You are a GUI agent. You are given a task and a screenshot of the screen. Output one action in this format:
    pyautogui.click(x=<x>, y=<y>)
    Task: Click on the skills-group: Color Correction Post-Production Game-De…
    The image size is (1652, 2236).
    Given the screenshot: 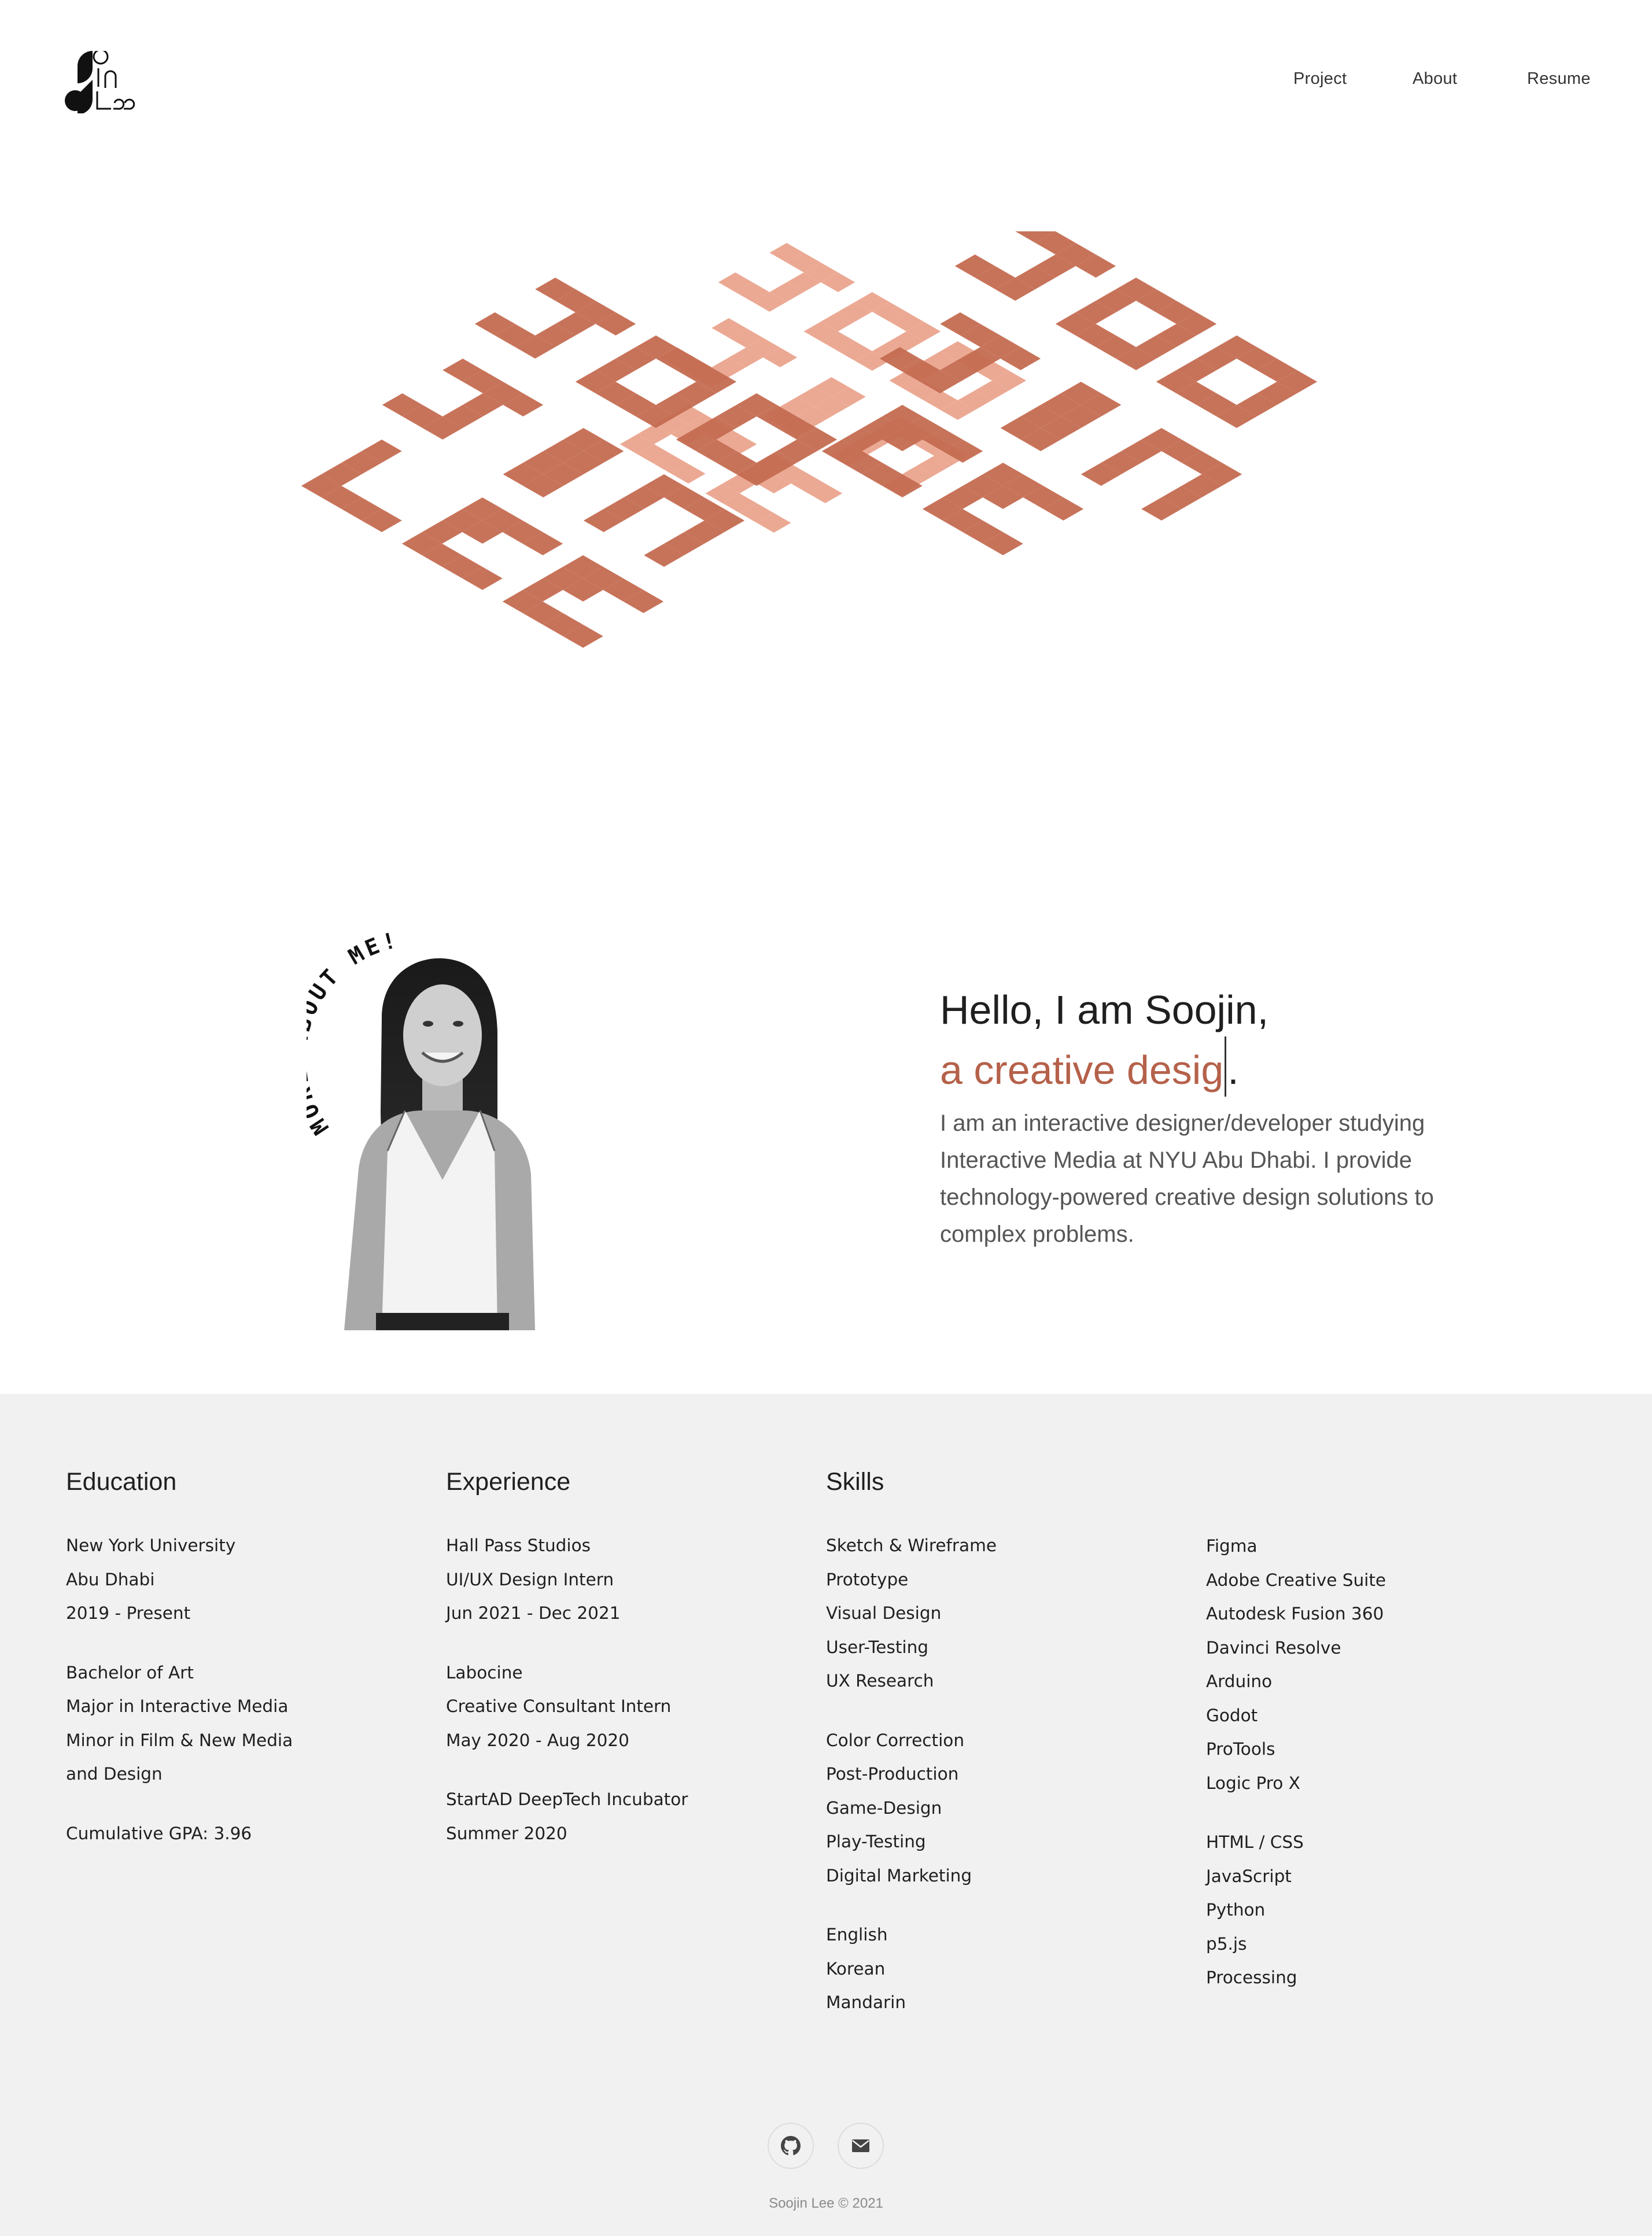 What is the action you would take?
    pyautogui.click(x=912, y=1808)
    